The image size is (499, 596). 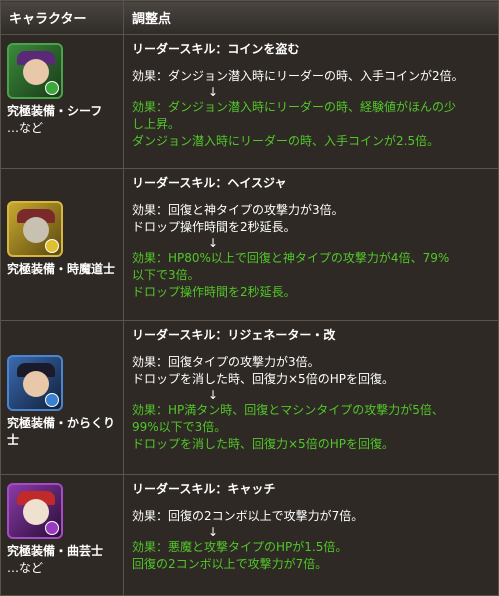 What do you see at coordinates (166, 275) in the screenshot?
I see `after-effect: 以下で3倍。` at bounding box center [166, 275].